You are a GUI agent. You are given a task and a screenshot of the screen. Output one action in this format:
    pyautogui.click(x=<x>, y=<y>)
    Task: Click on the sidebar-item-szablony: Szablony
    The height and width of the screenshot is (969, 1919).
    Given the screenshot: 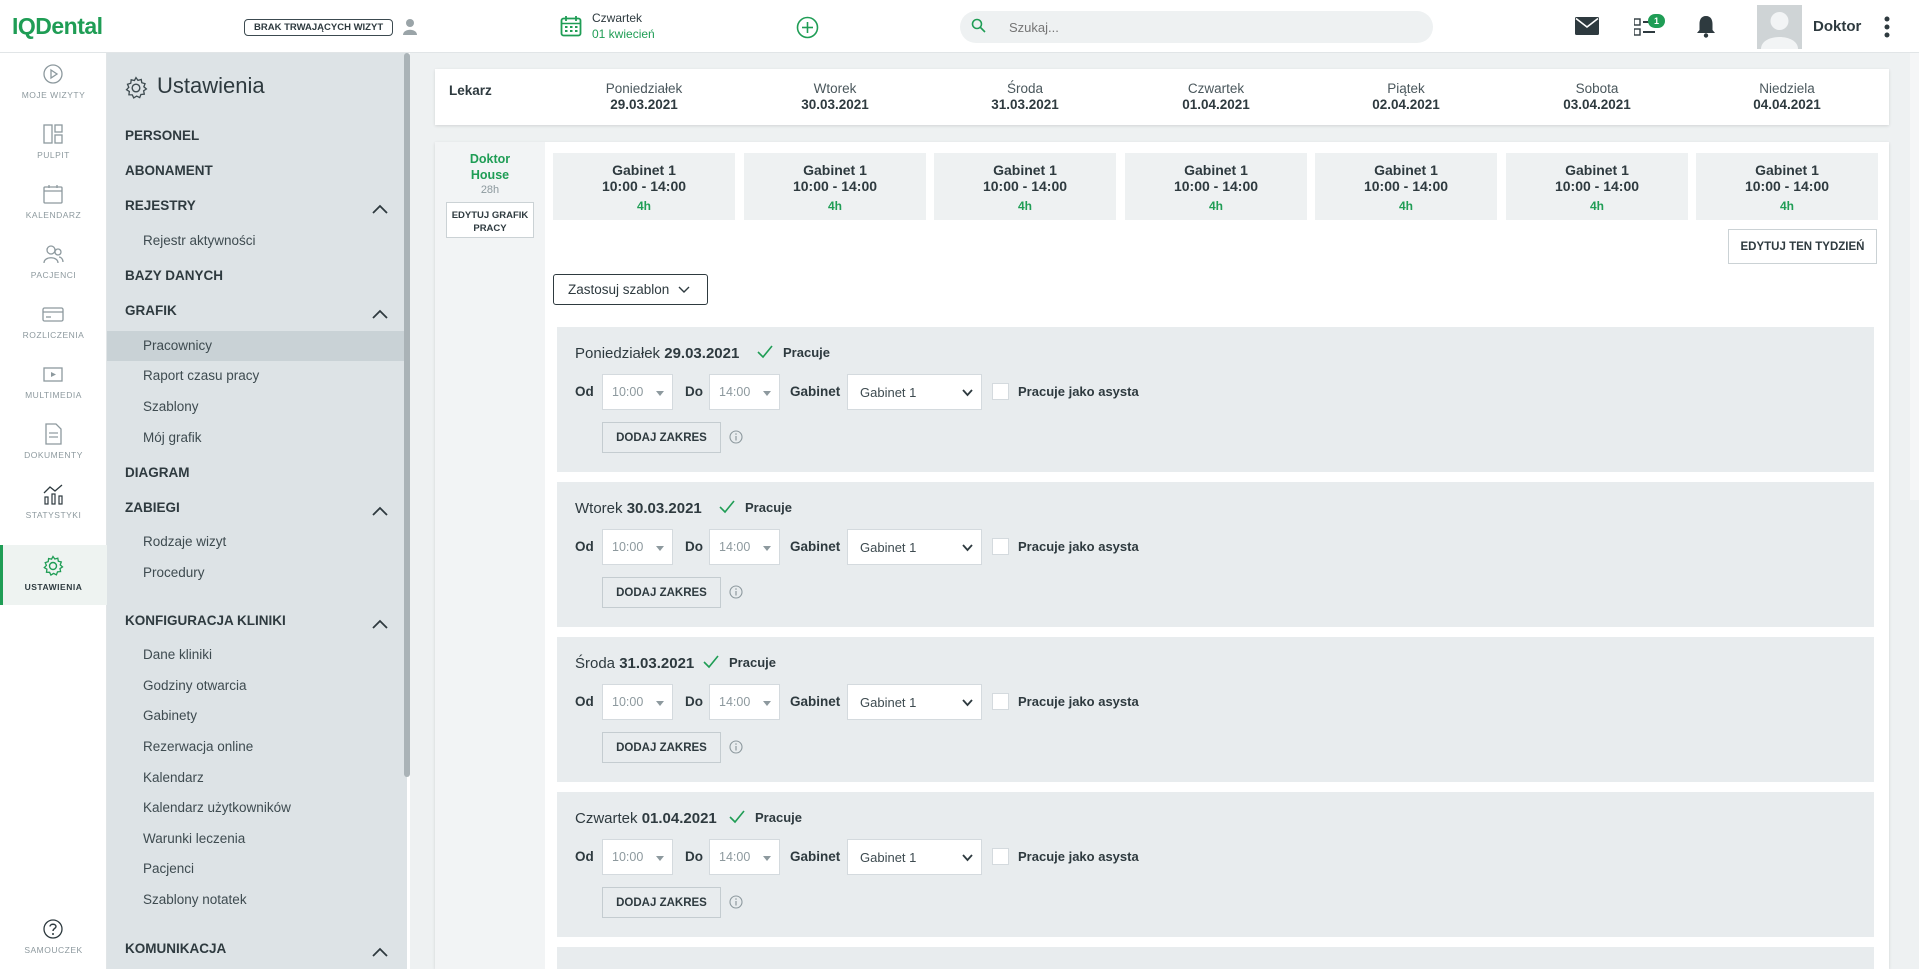 What is the action you would take?
    pyautogui.click(x=171, y=406)
    